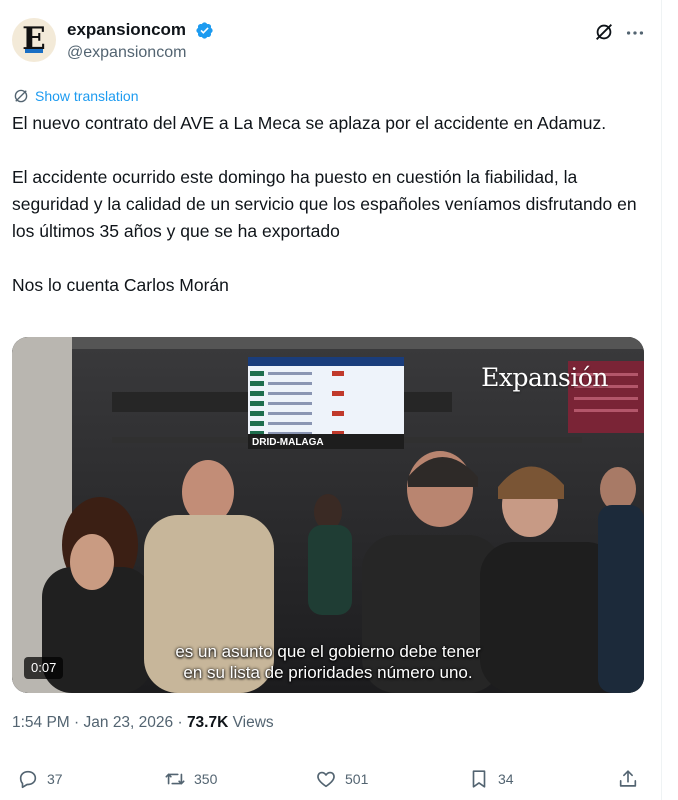  I want to click on show-translation-link: Show translation, so click(75, 96).